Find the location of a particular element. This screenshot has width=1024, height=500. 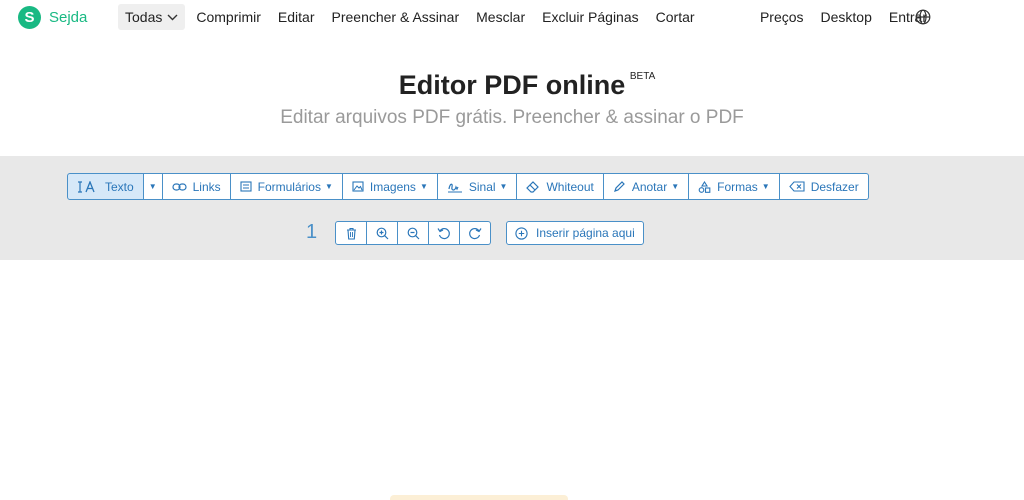

nav-crop: Cortar is located at coordinates (675, 17).